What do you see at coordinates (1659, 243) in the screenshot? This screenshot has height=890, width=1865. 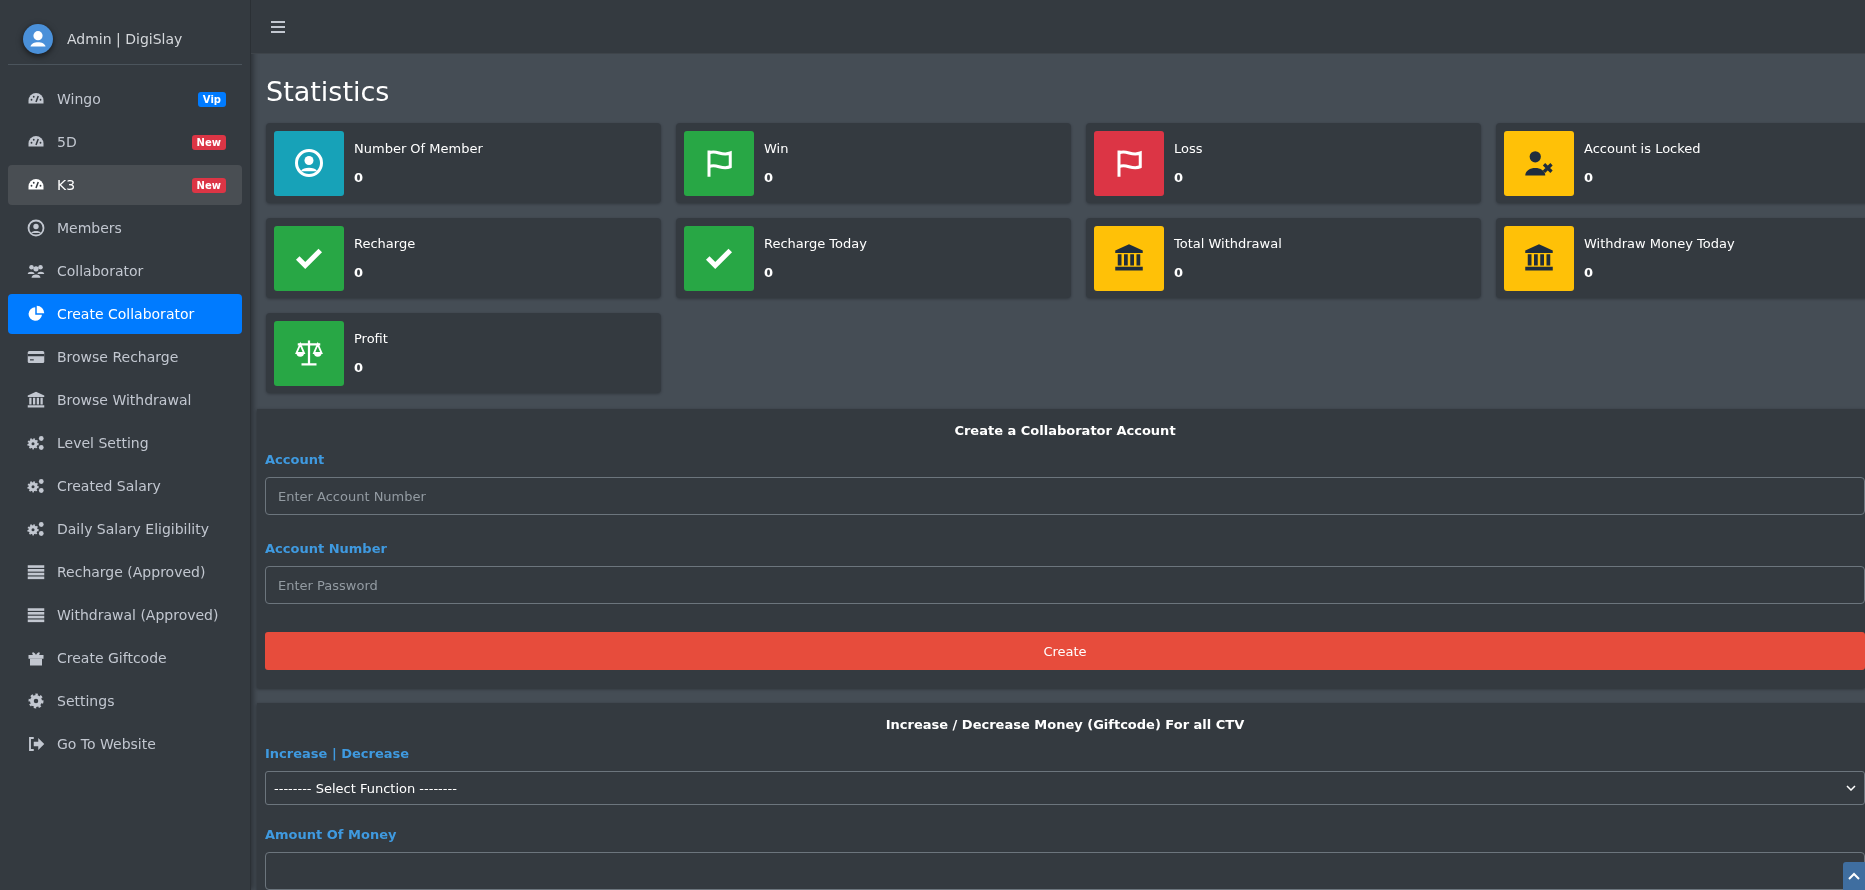 I see `stat-label: Withdraw Money Today` at bounding box center [1659, 243].